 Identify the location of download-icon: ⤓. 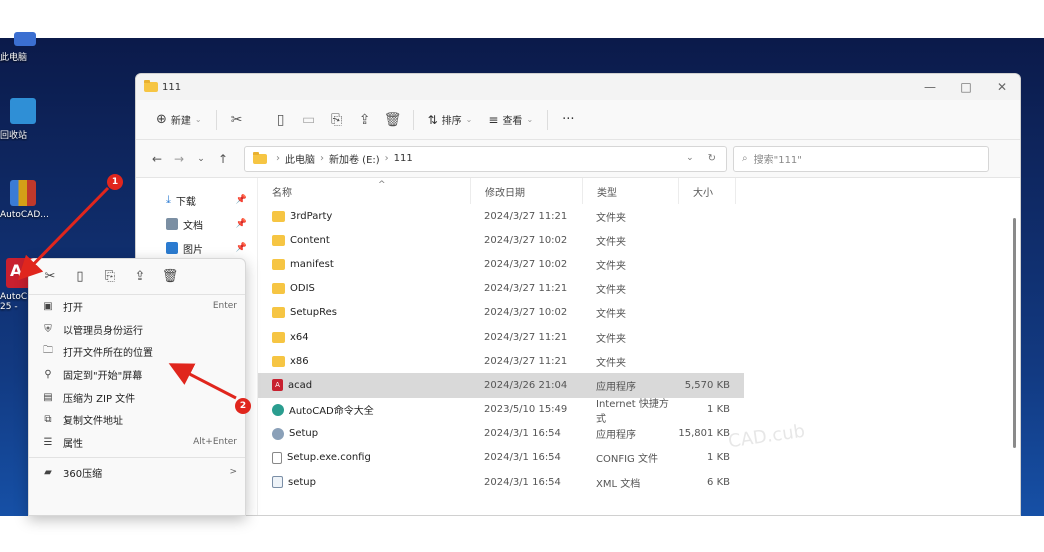
(168, 199).